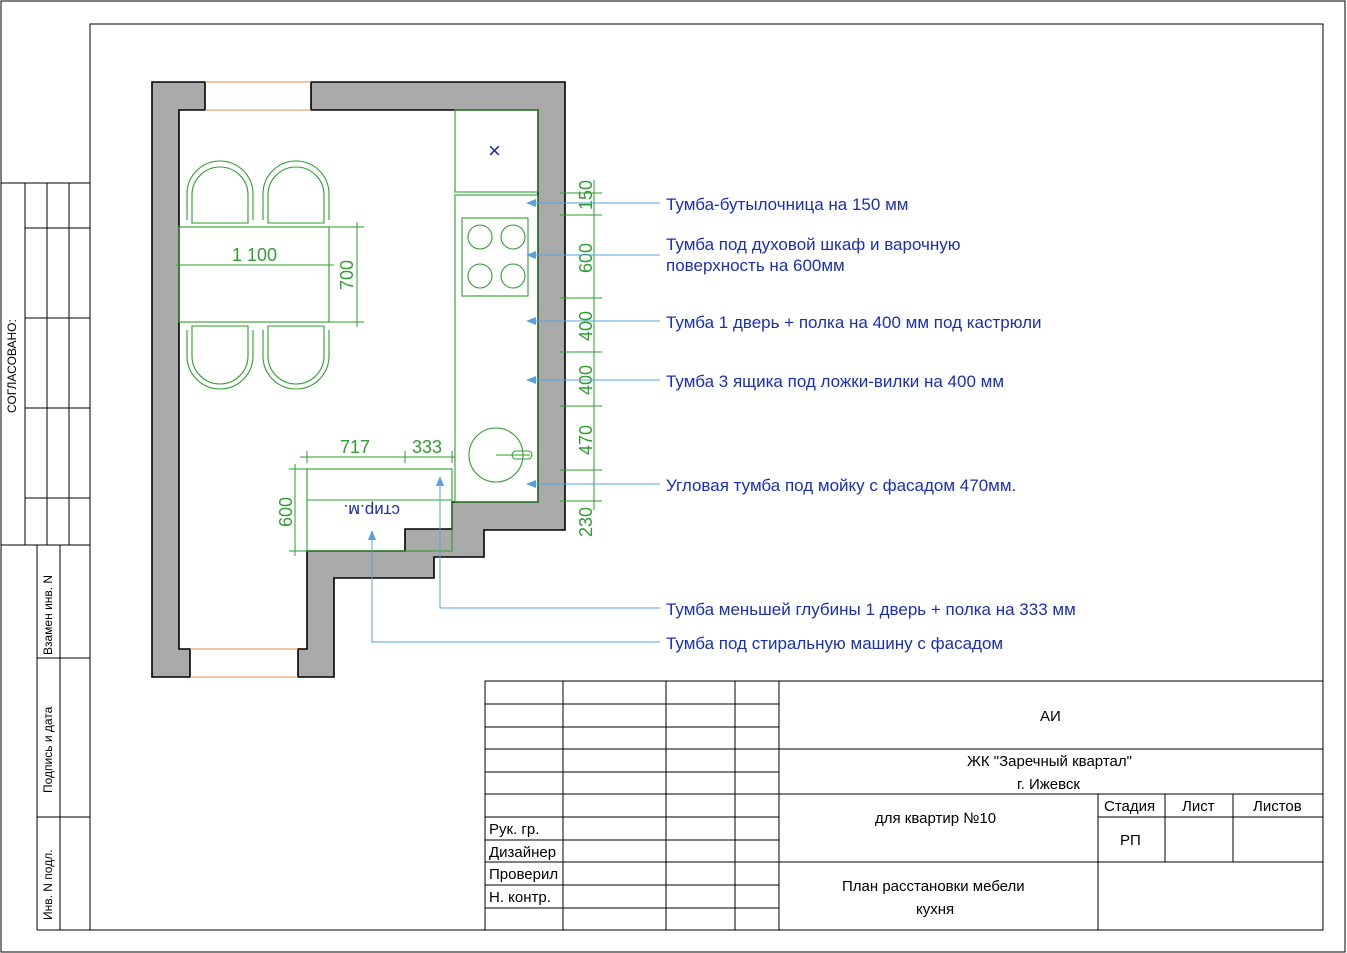  What do you see at coordinates (586, 258) in the screenshot?
I see `dim-stack-600: 600` at bounding box center [586, 258].